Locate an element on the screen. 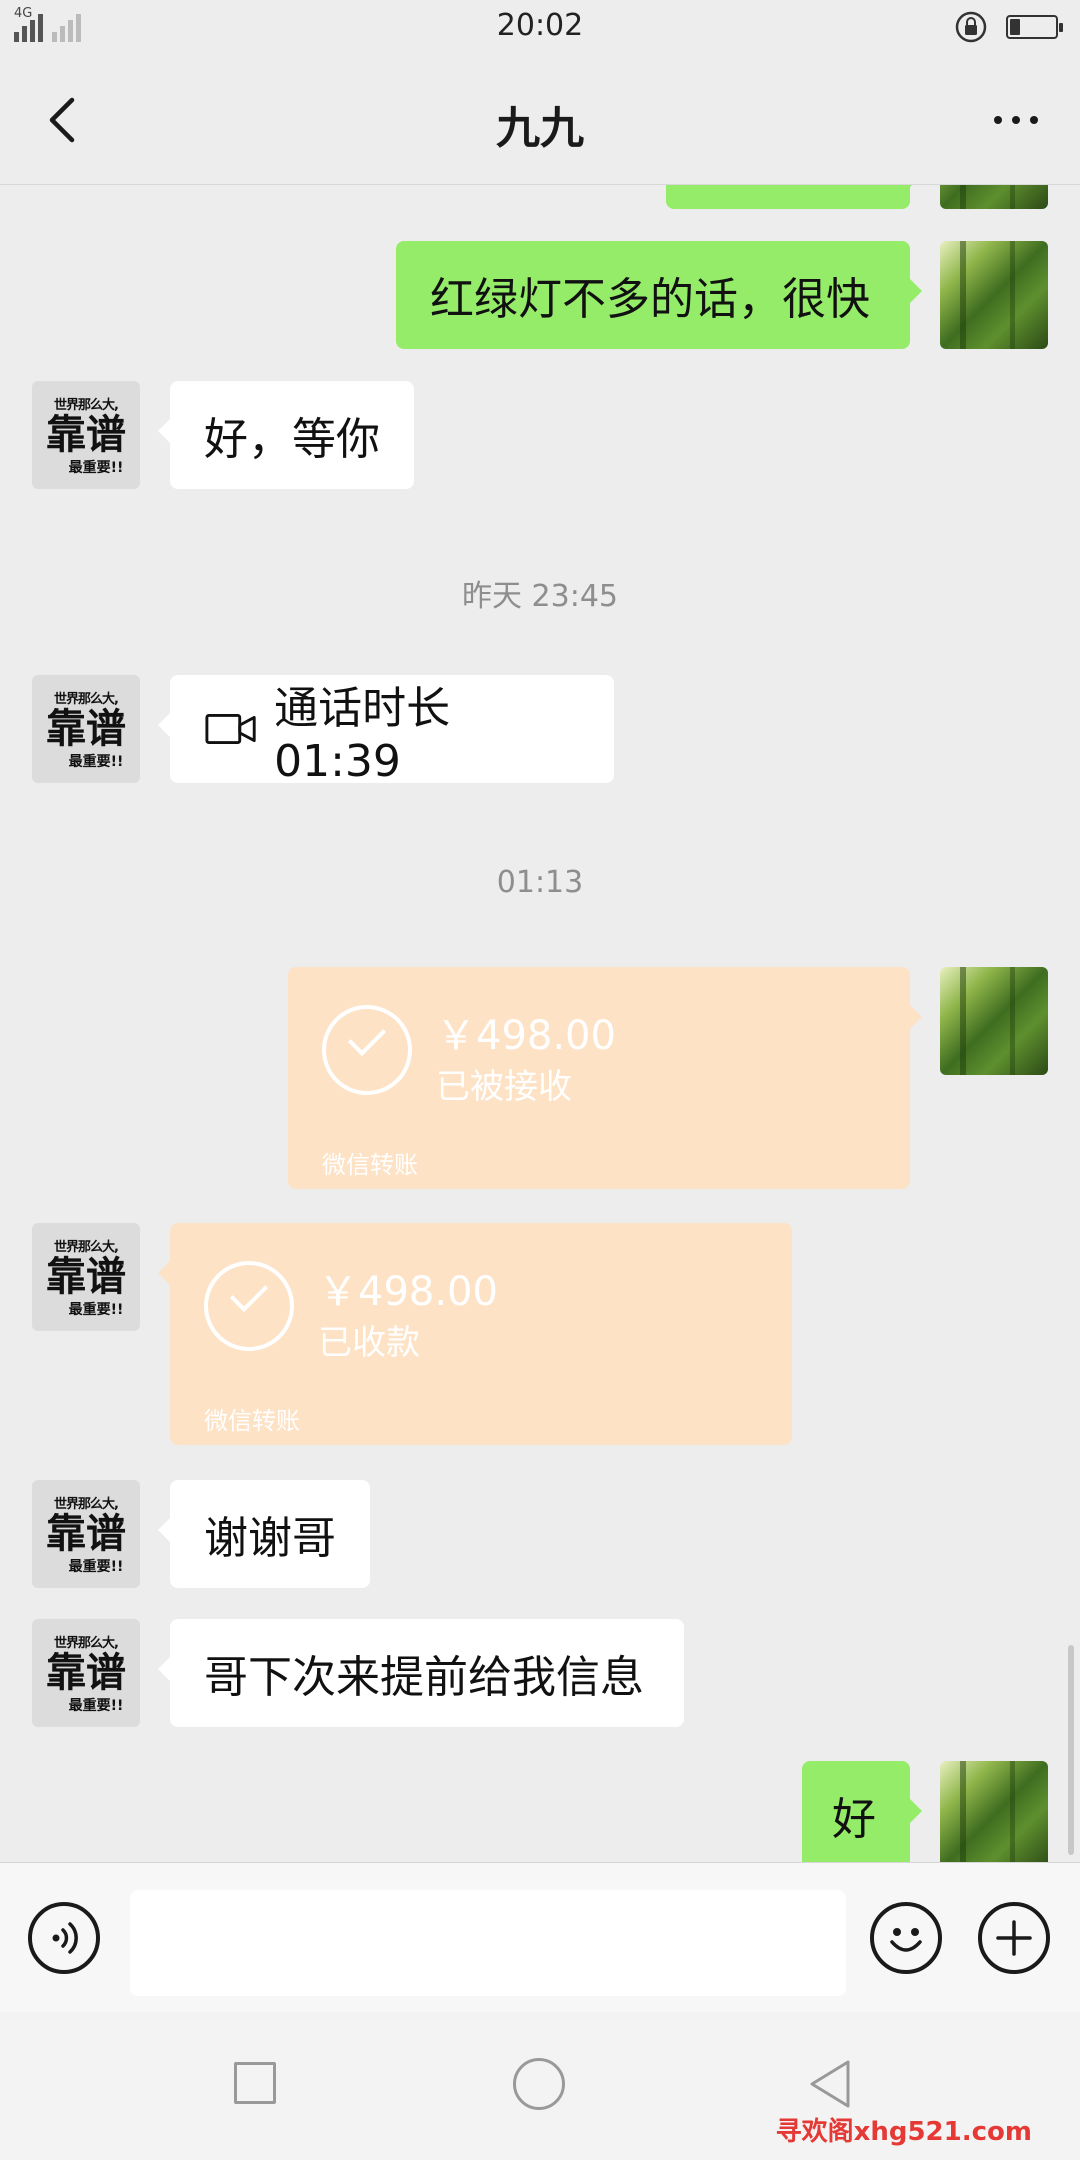 This screenshot has height=2160, width=1080. message-bubble: 好，等你 is located at coordinates (286, 435).